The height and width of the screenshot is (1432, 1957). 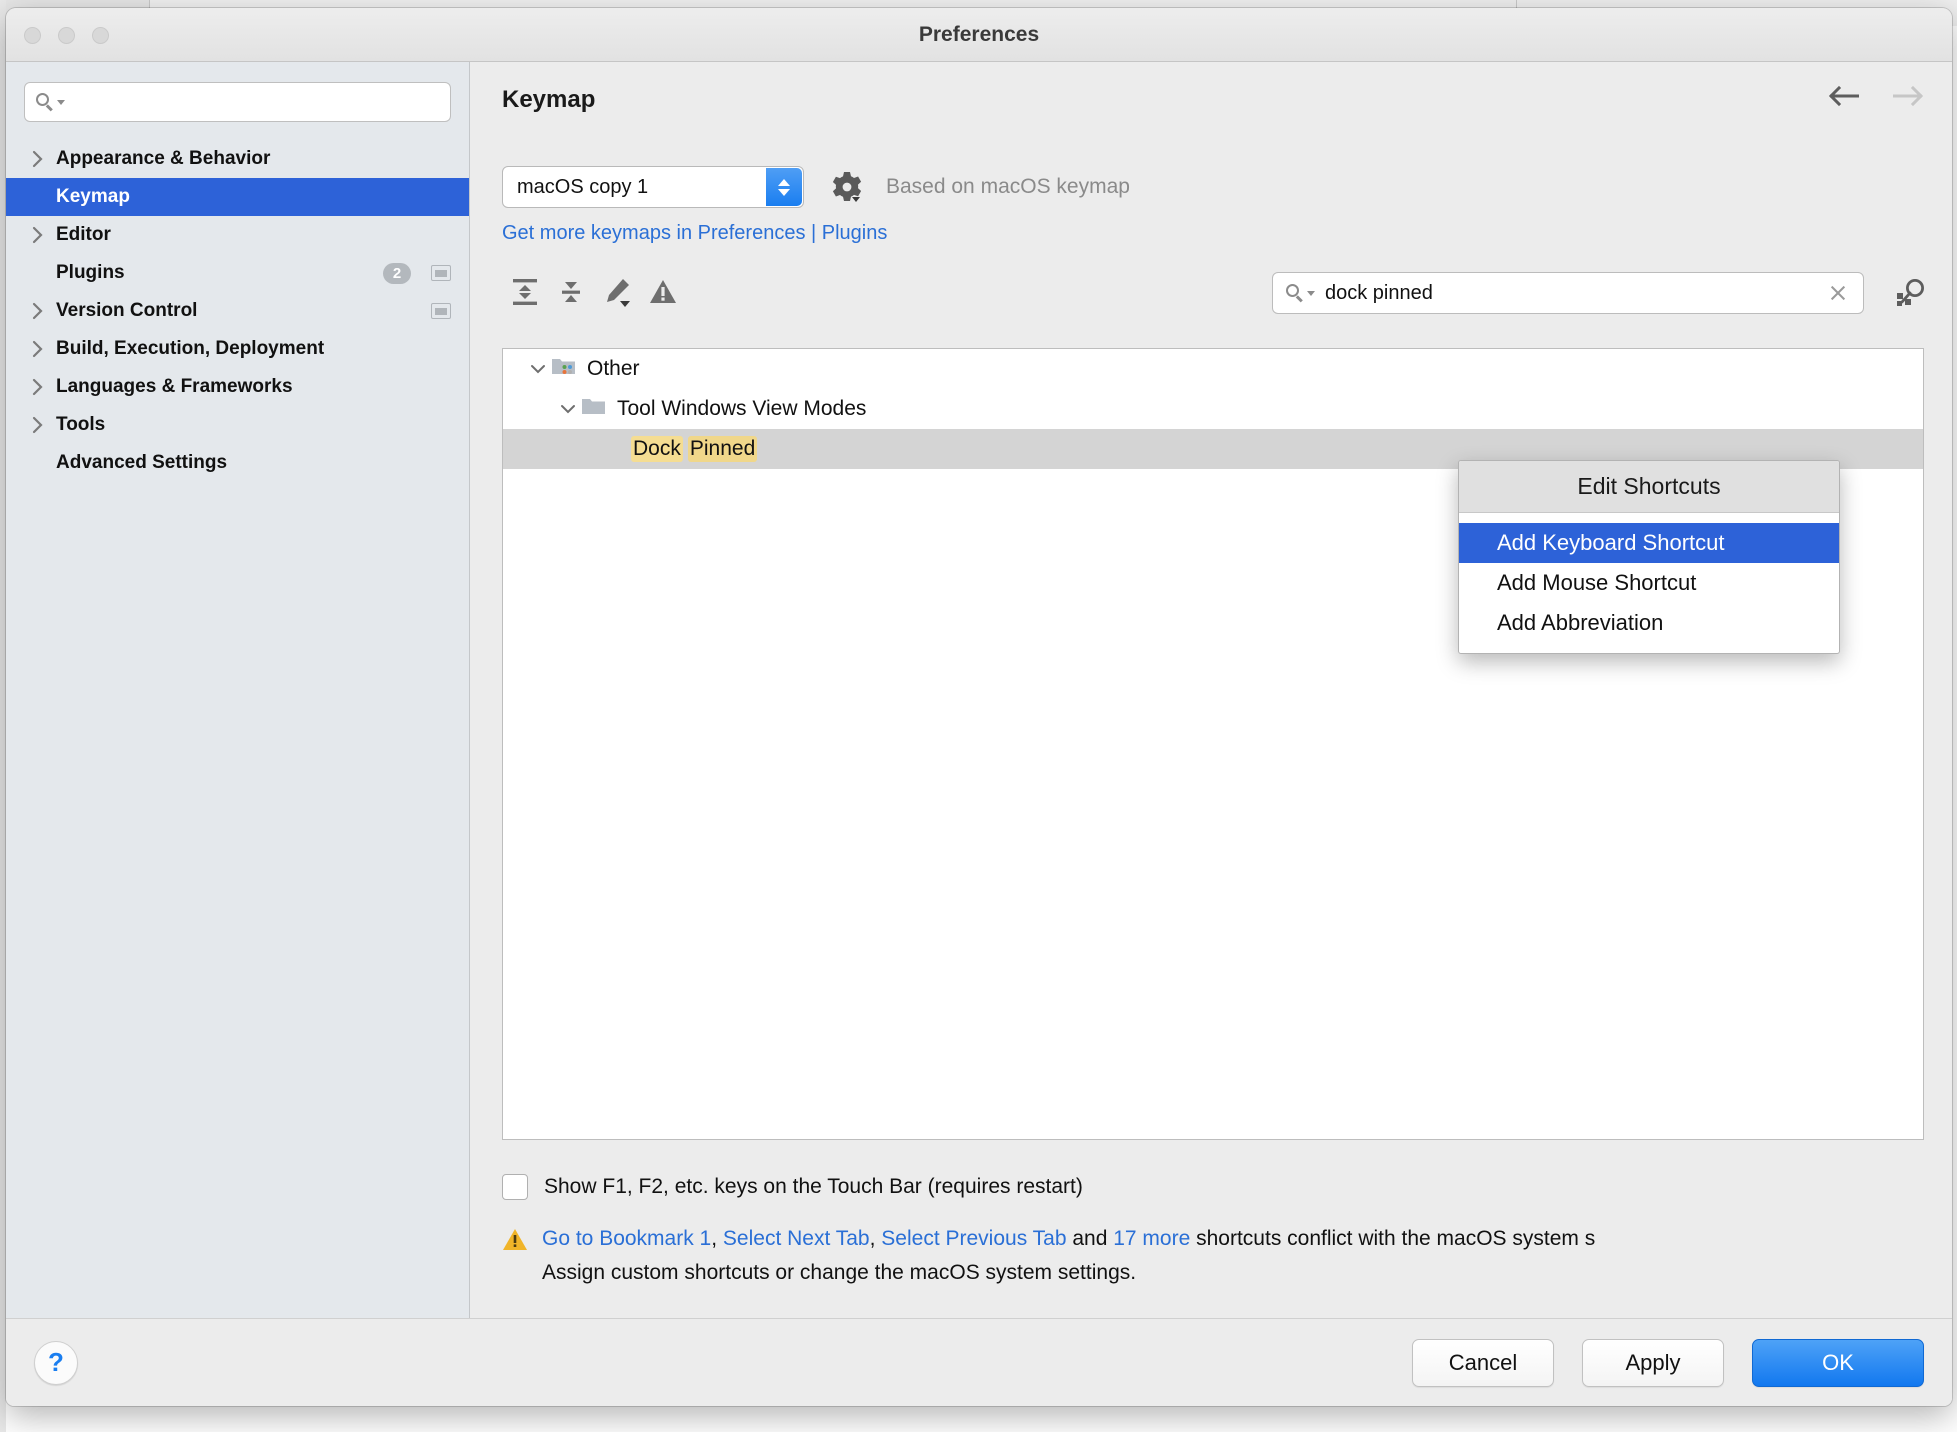 What do you see at coordinates (1838, 293) in the screenshot?
I see `clear-search-icon` at bounding box center [1838, 293].